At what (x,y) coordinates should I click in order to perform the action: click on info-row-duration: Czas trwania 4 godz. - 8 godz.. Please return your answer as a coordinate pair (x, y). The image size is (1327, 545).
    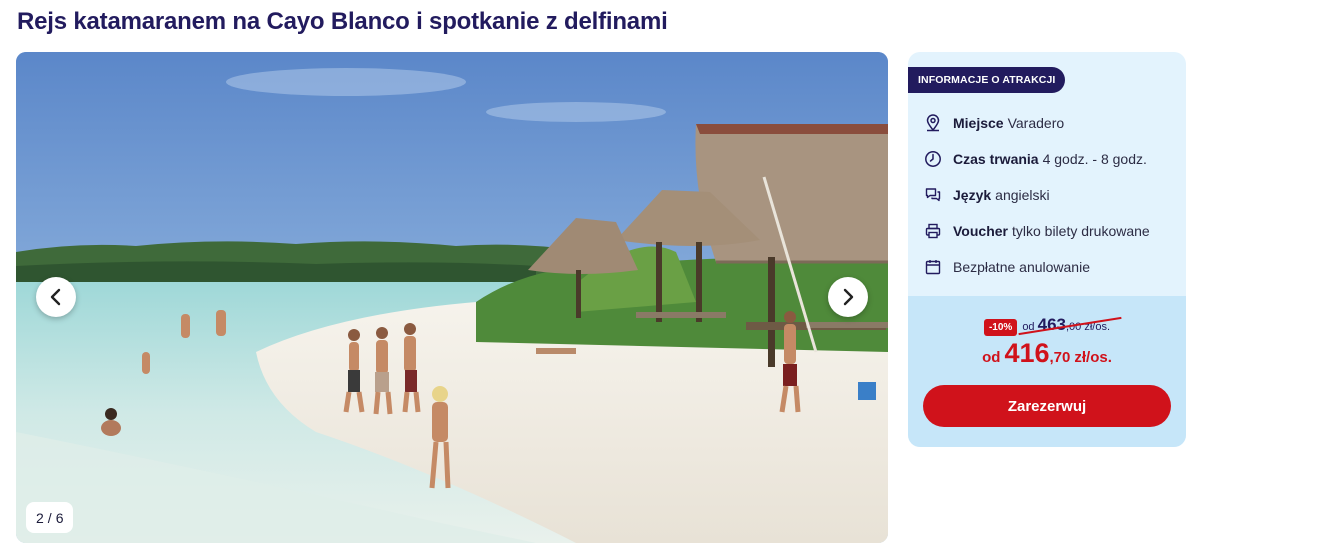
    Looking at the image, I should click on (1034, 159).